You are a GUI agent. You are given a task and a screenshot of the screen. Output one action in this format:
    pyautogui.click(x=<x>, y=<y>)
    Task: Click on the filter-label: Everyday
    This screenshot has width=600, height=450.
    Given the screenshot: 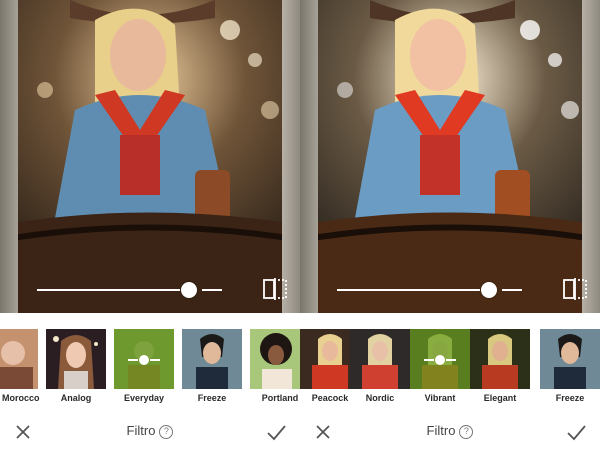 What is the action you would take?
    pyautogui.click(x=144, y=398)
    